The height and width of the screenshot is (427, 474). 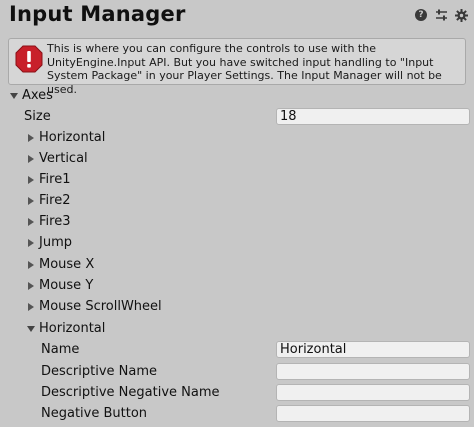 I want to click on negative-button-row: Negative Button, so click(x=237, y=413).